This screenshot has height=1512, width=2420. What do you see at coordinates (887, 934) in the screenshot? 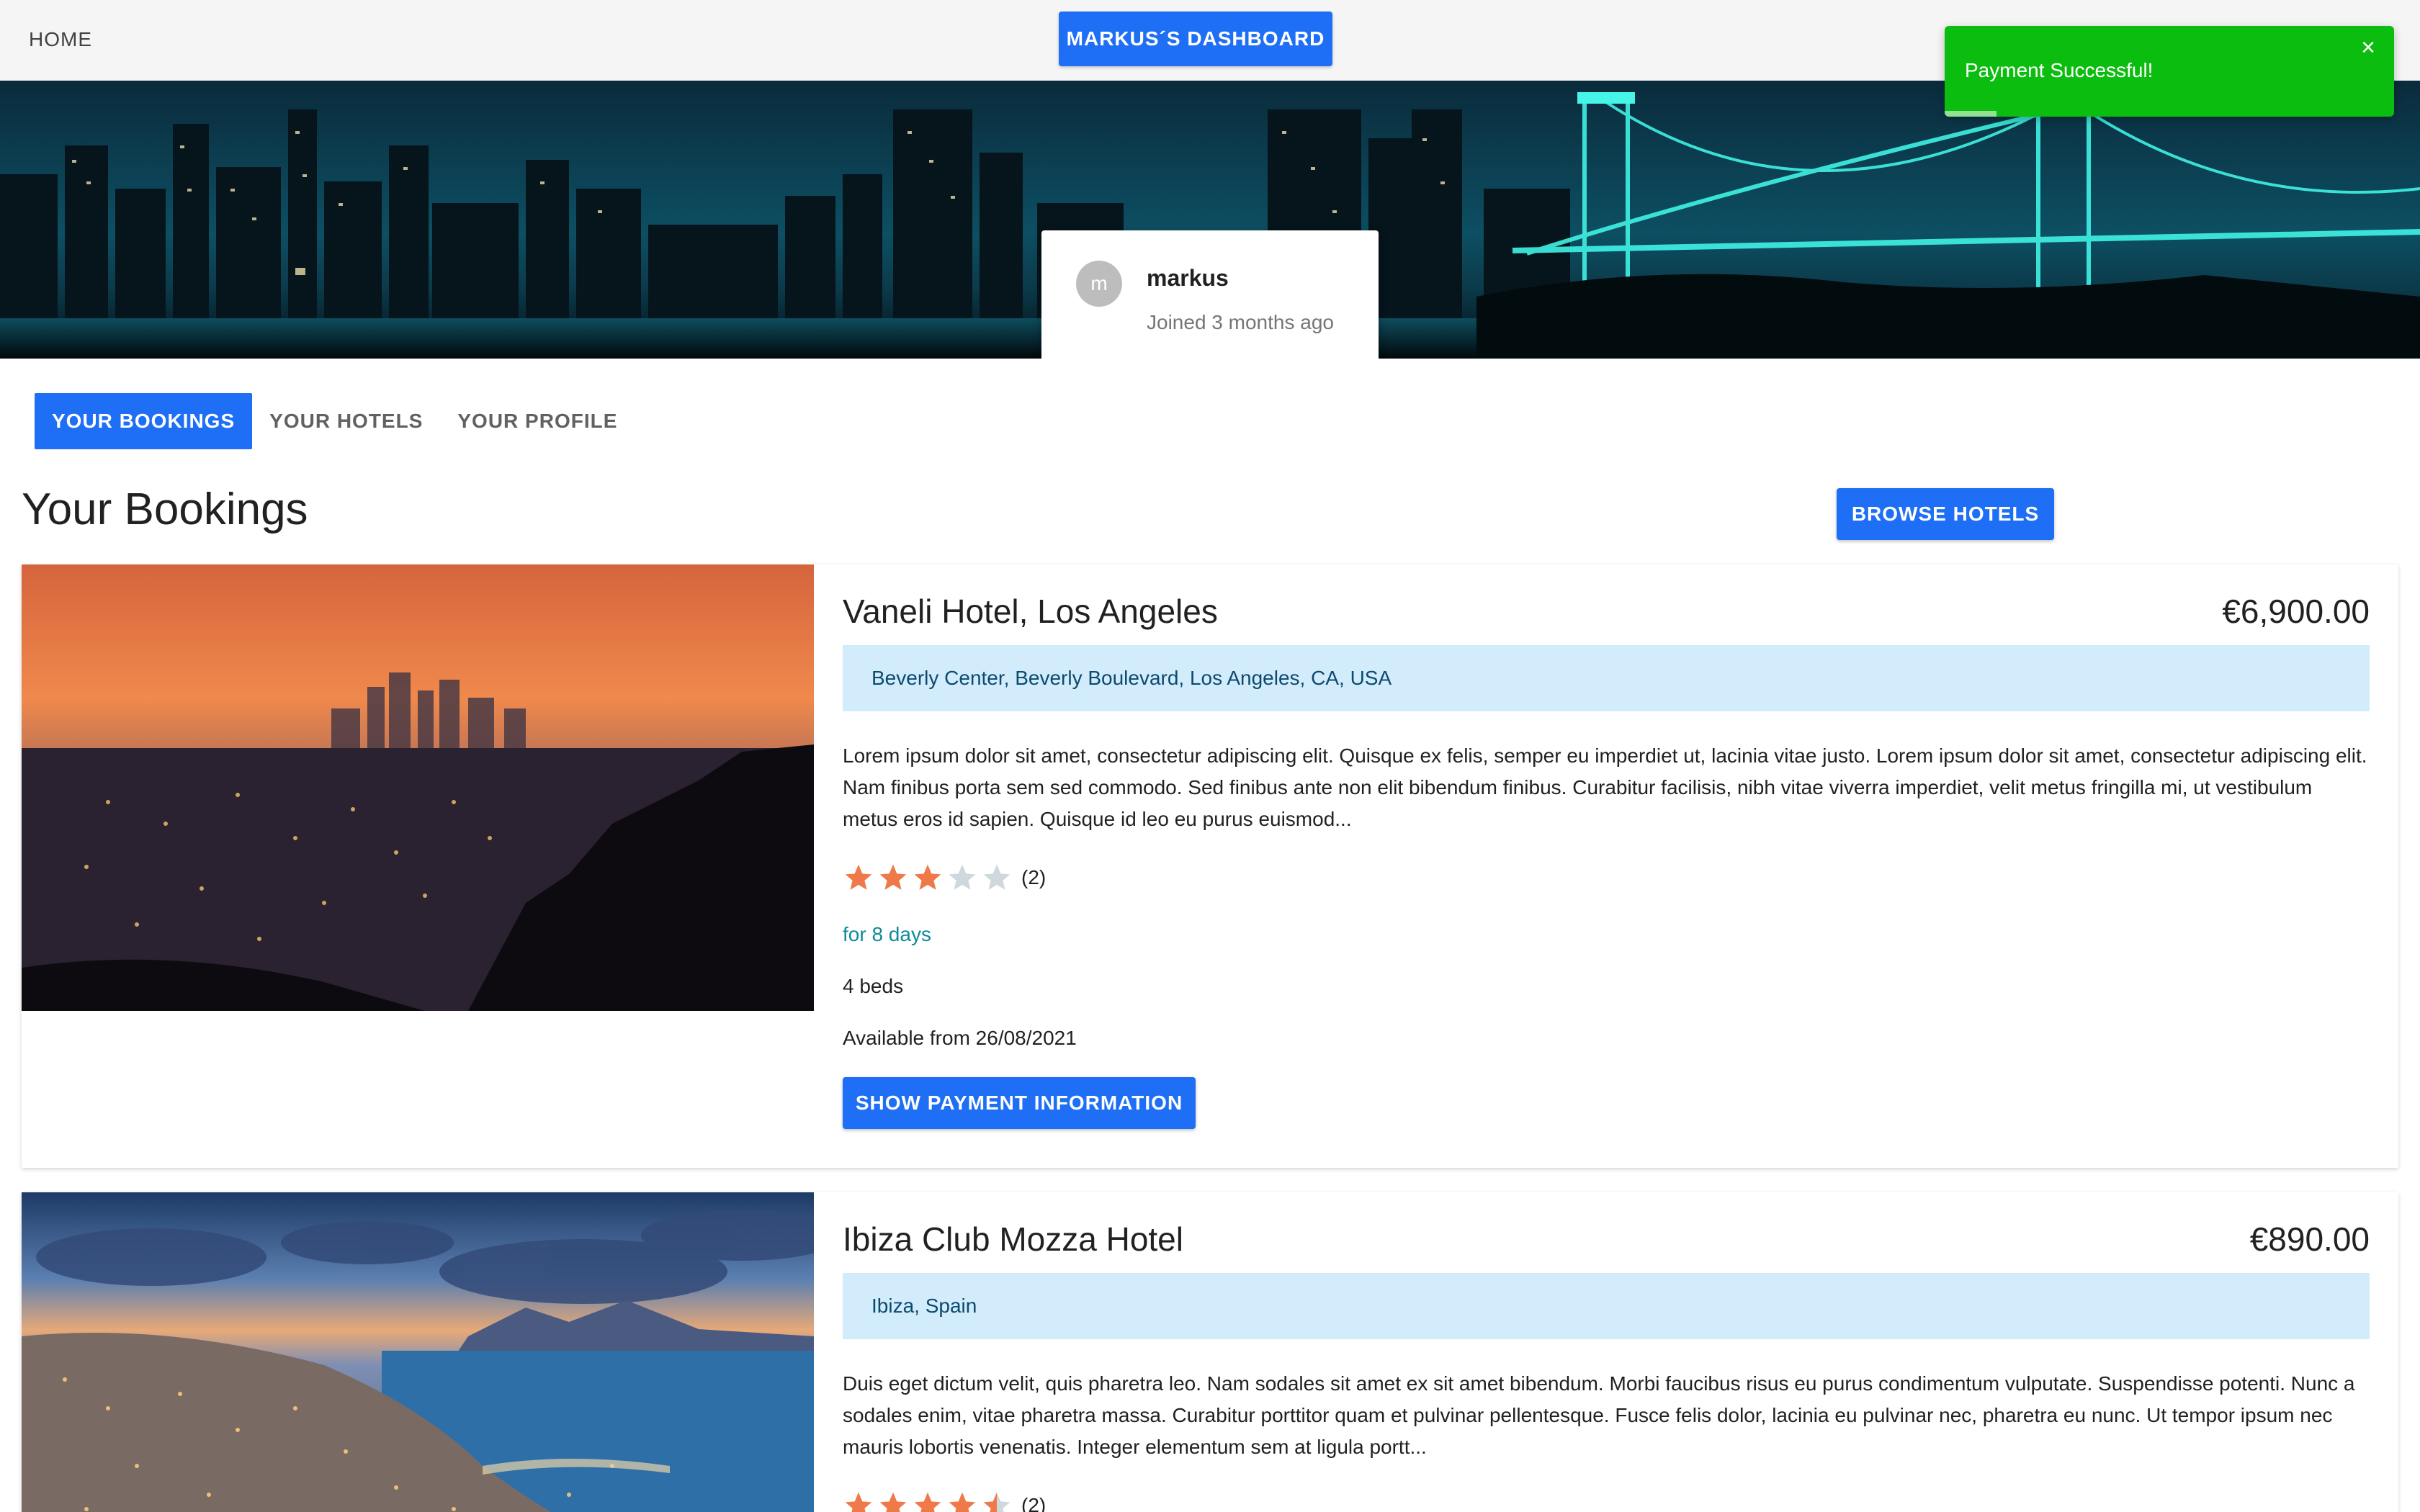
I see `booking-duration: for 8 days` at bounding box center [887, 934].